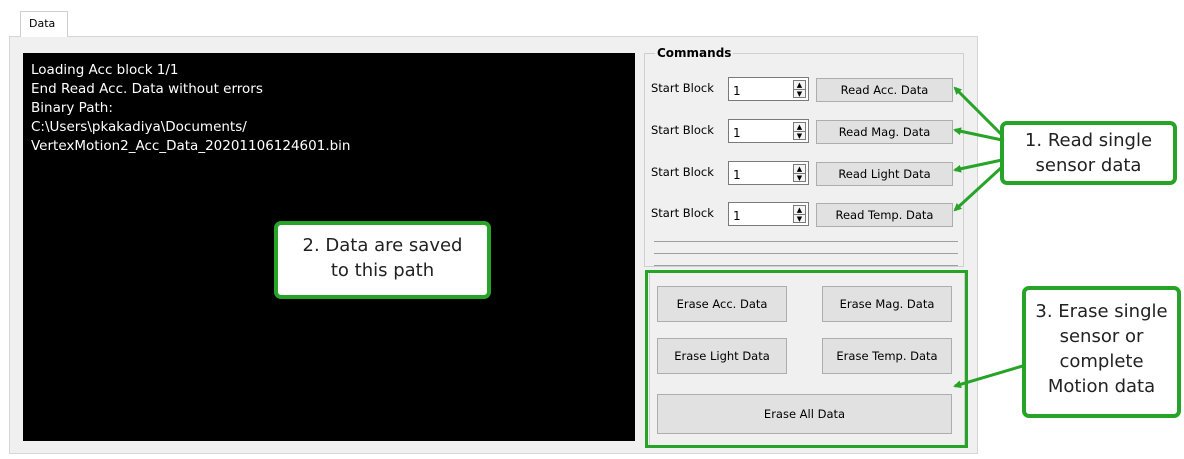 The height and width of the screenshot is (459, 1184). What do you see at coordinates (1101, 336) in the screenshot?
I see `callout-erase-line: sensor or` at bounding box center [1101, 336].